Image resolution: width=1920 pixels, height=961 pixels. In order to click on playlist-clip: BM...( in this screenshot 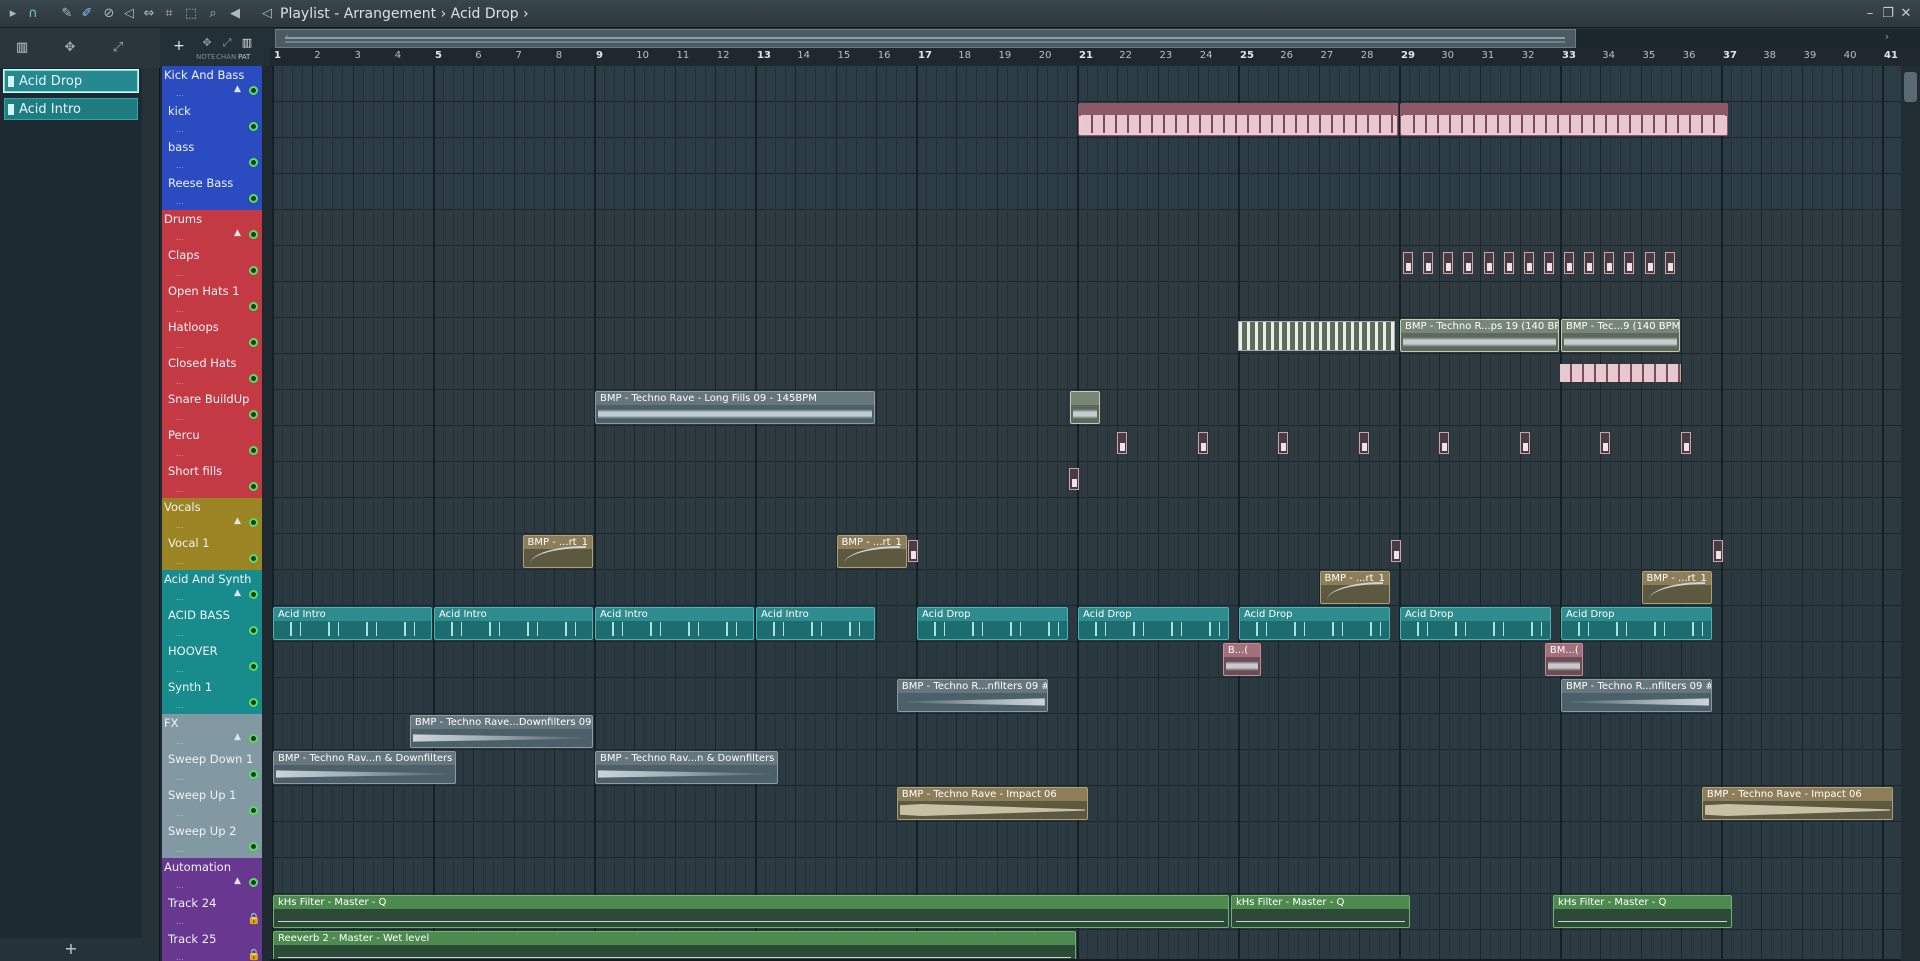, I will do `click(1564, 659)`.